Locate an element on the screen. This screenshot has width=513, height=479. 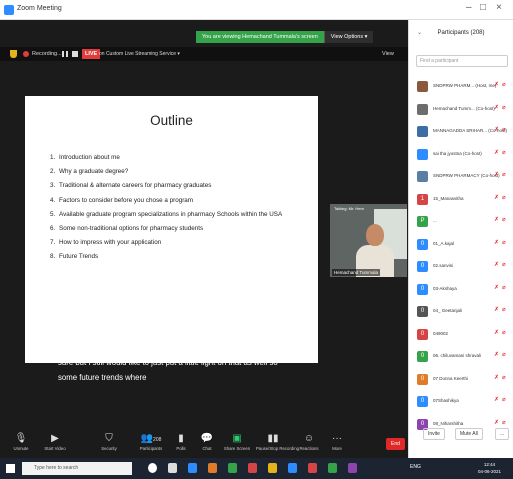
participant-row: 0 07Shashikya ✗ ⌀ is located at coordinates (461, 403).